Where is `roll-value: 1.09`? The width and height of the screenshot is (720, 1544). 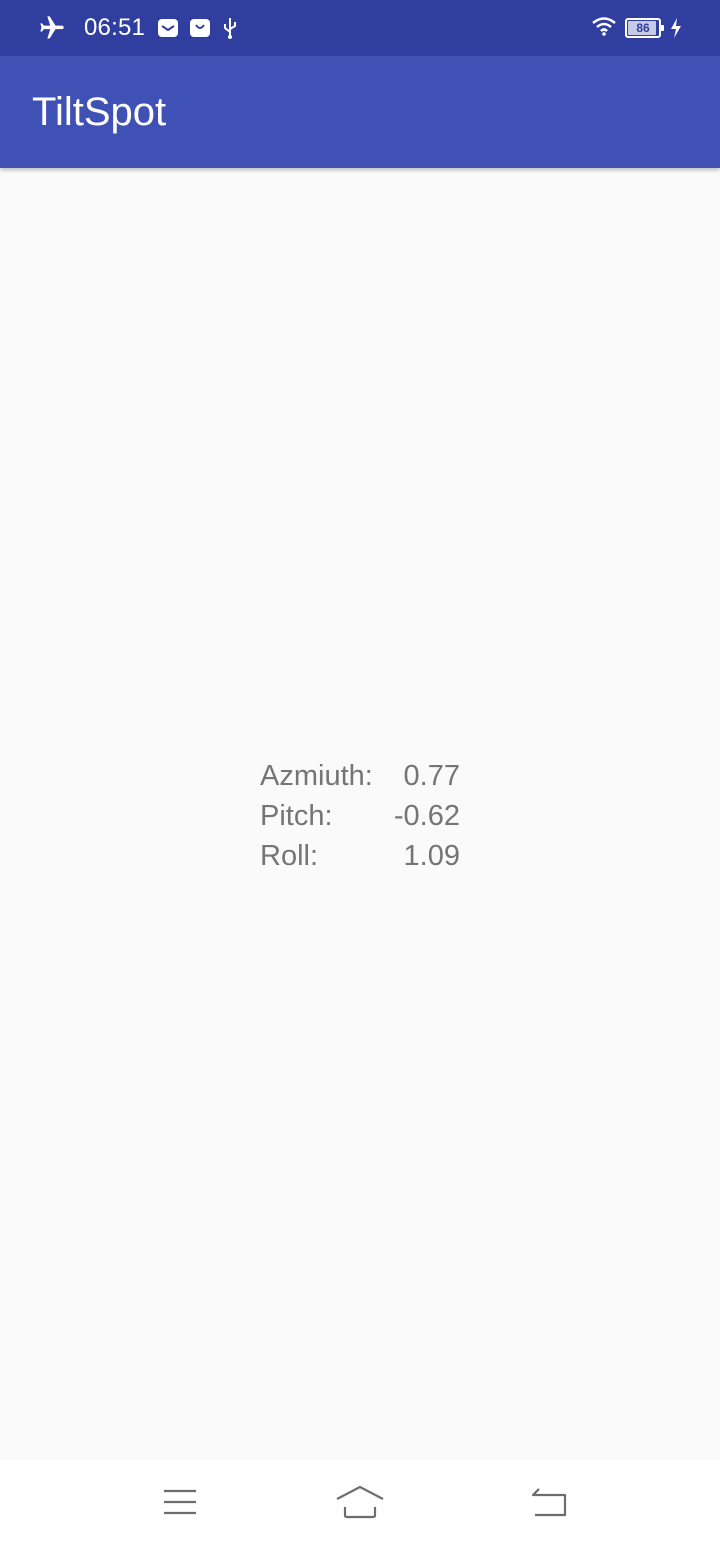
roll-value: 1.09 is located at coordinates (431, 856).